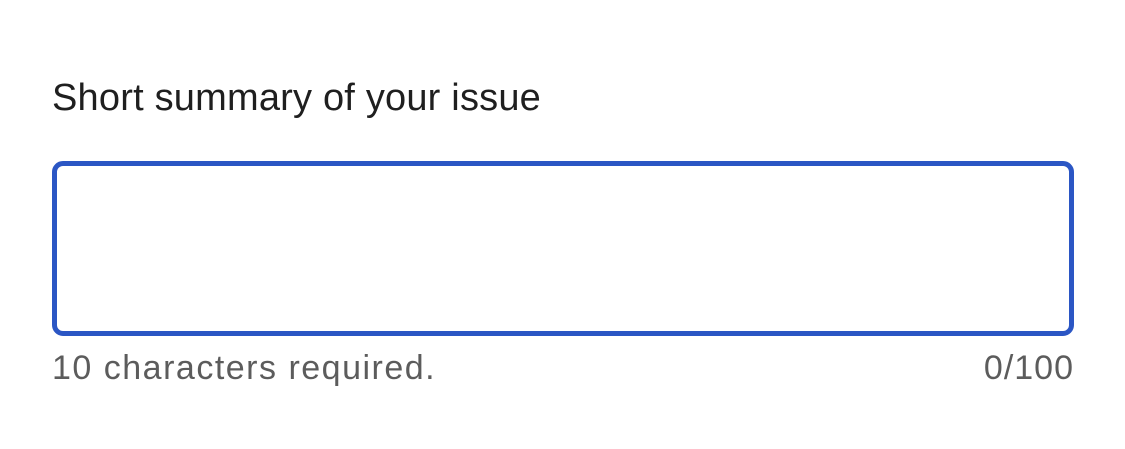 The image size is (1125, 449). What do you see at coordinates (563, 368) in the screenshot?
I see `summary-helper-row: 10 characters required. 0/100` at bounding box center [563, 368].